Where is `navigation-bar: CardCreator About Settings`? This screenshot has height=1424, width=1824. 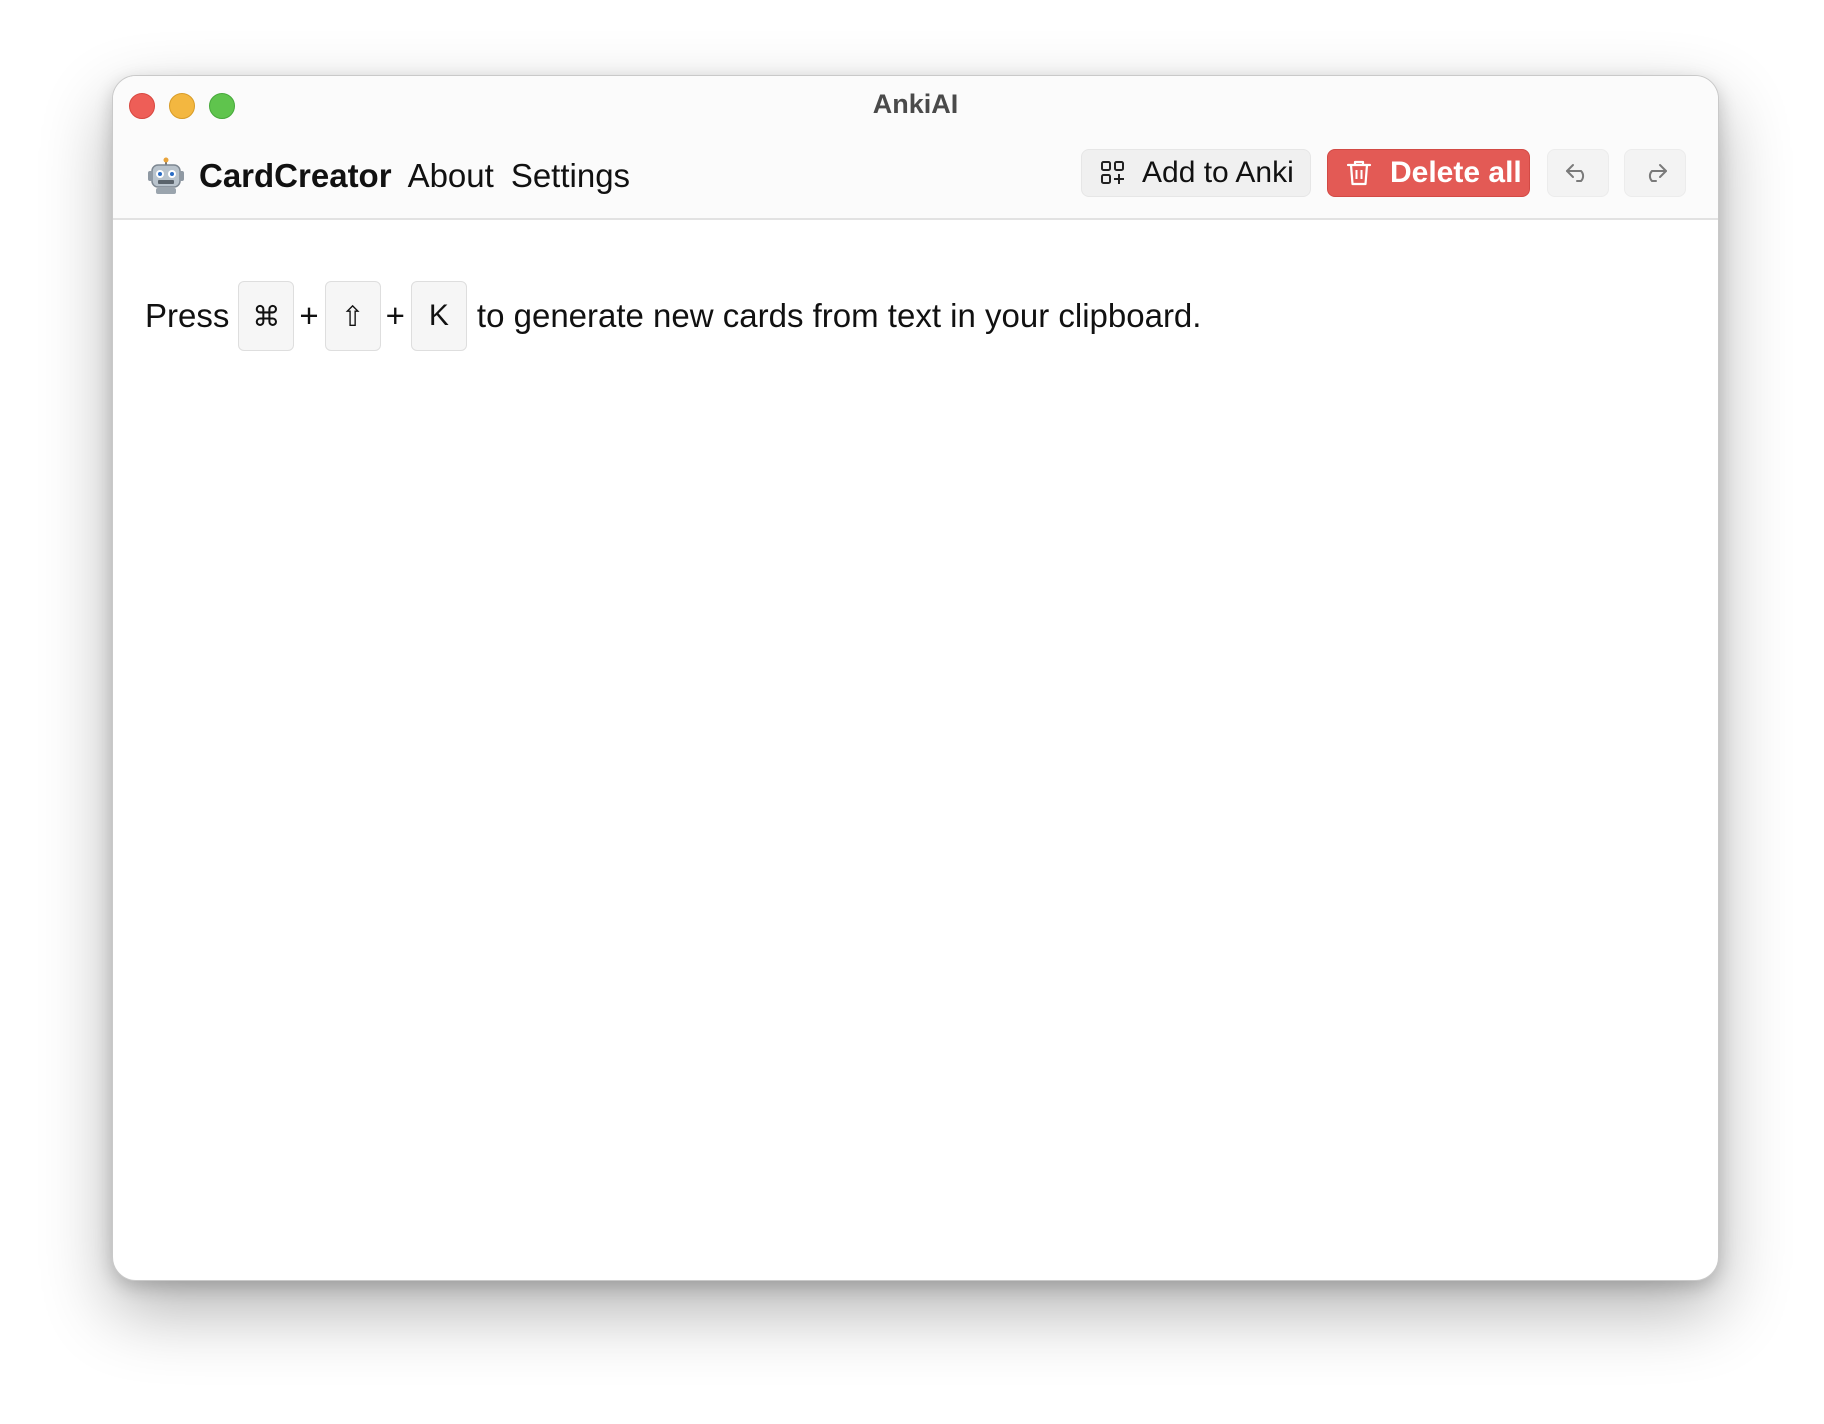
navigation-bar: CardCreator About Settings is located at coordinates (397, 176).